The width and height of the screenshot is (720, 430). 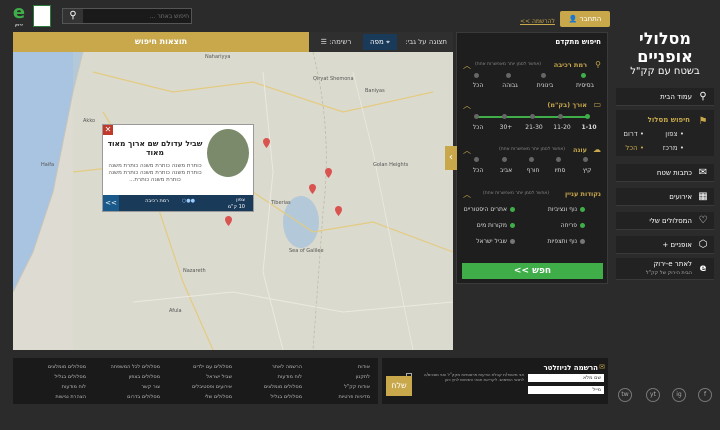 What do you see at coordinates (504, 159) in the screenshot?
I see `season-spring` at bounding box center [504, 159].